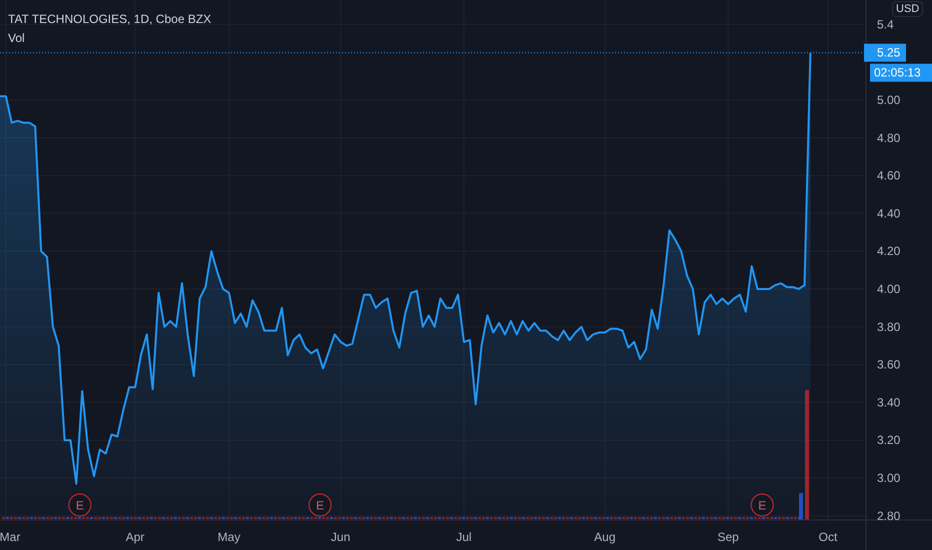 Image resolution: width=932 pixels, height=550 pixels. Describe the element at coordinates (110, 19) in the screenshot. I see `chart-title: TAT TECHNOLOGIES, 1D, Cboe BZX` at that location.